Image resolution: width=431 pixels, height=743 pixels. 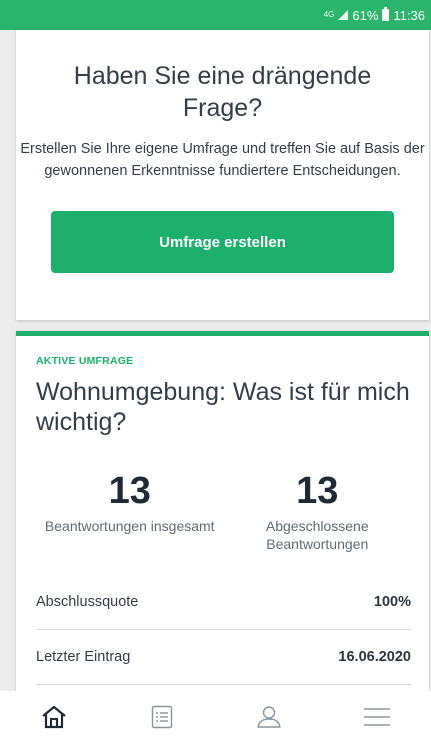 What do you see at coordinates (87, 602) in the screenshot?
I see `detail-label: Abschlussquote` at bounding box center [87, 602].